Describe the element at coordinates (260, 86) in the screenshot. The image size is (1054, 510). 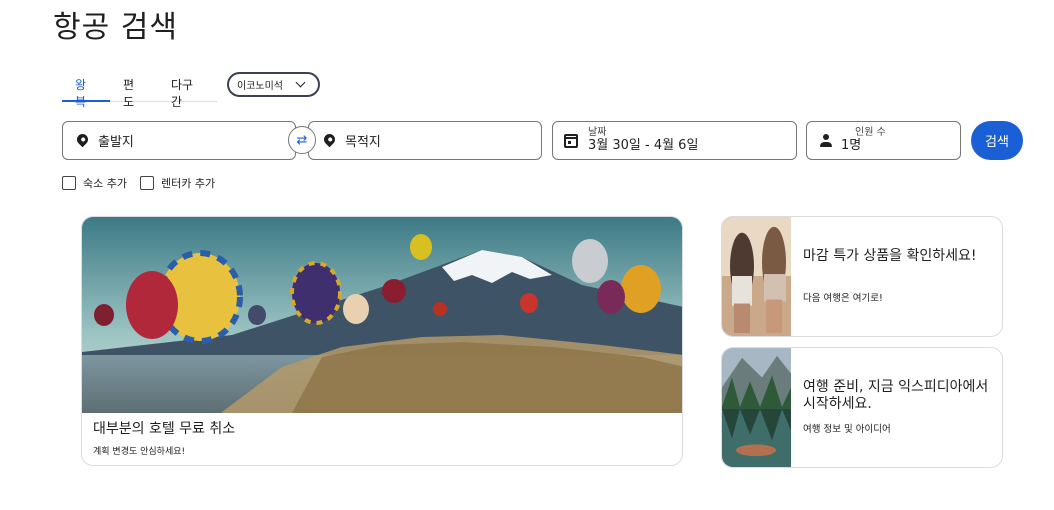
I see `cabin-class-value: 이코노미석` at that location.